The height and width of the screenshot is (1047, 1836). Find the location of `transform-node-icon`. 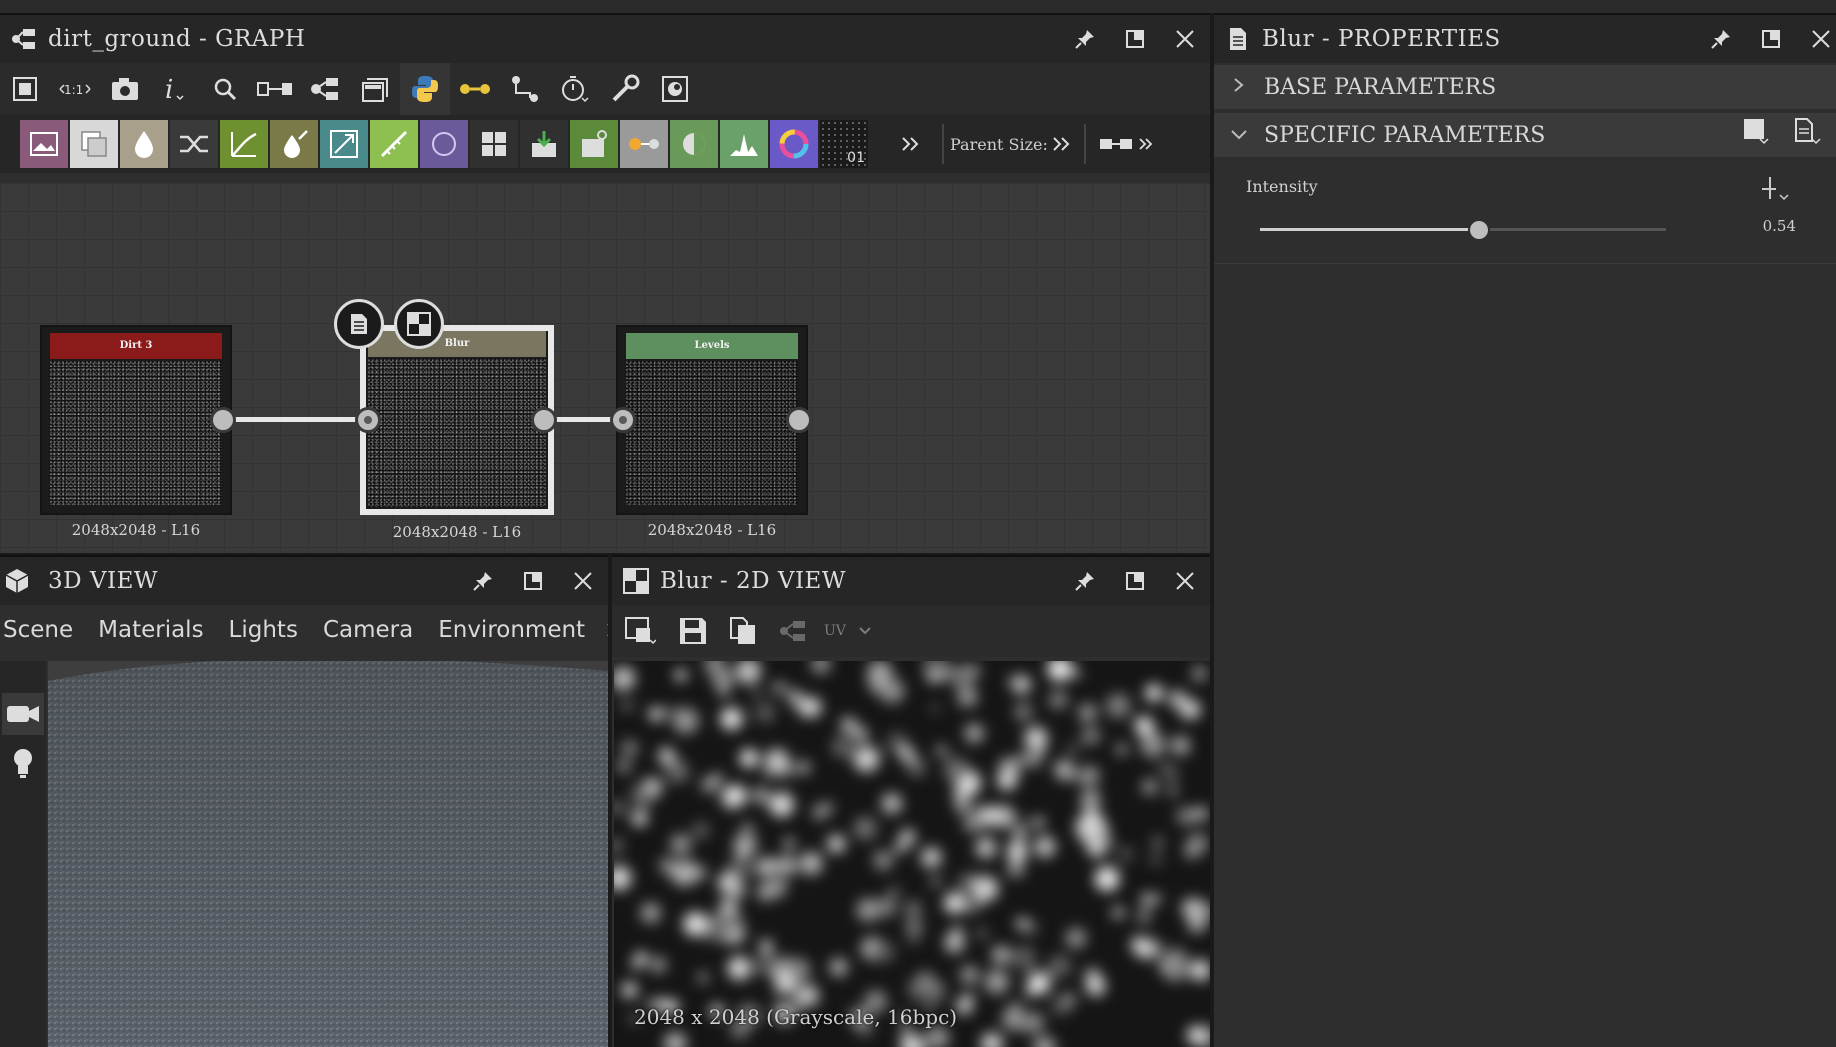

transform-node-icon is located at coordinates (344, 144).